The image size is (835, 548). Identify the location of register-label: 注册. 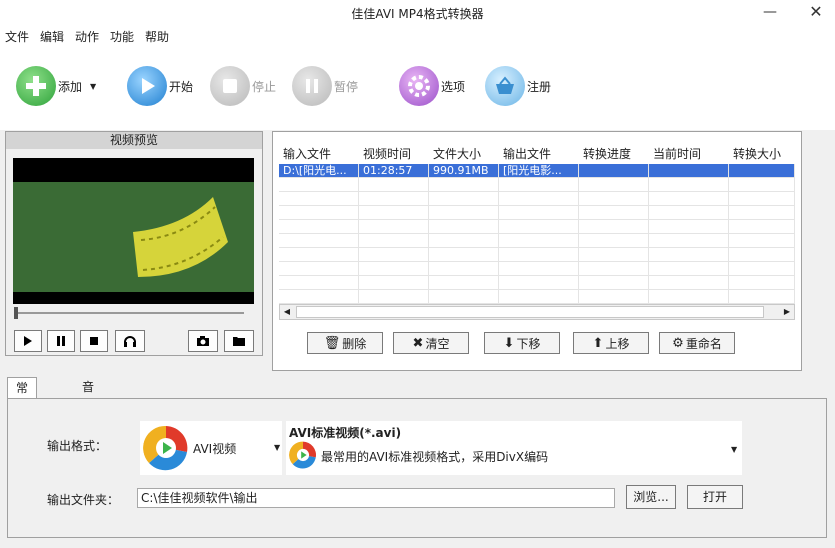
(539, 86).